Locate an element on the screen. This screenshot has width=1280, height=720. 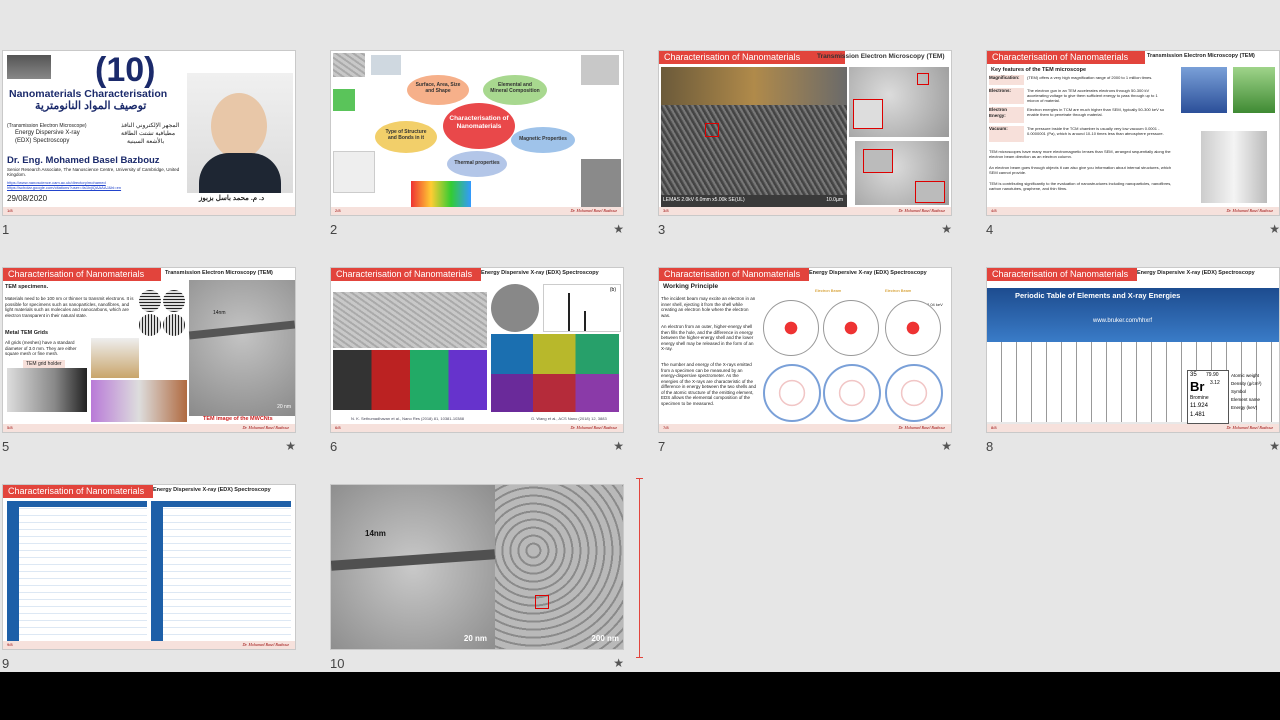
slide-8-atomic-weight: 79.90 is located at coordinates (1212, 375).